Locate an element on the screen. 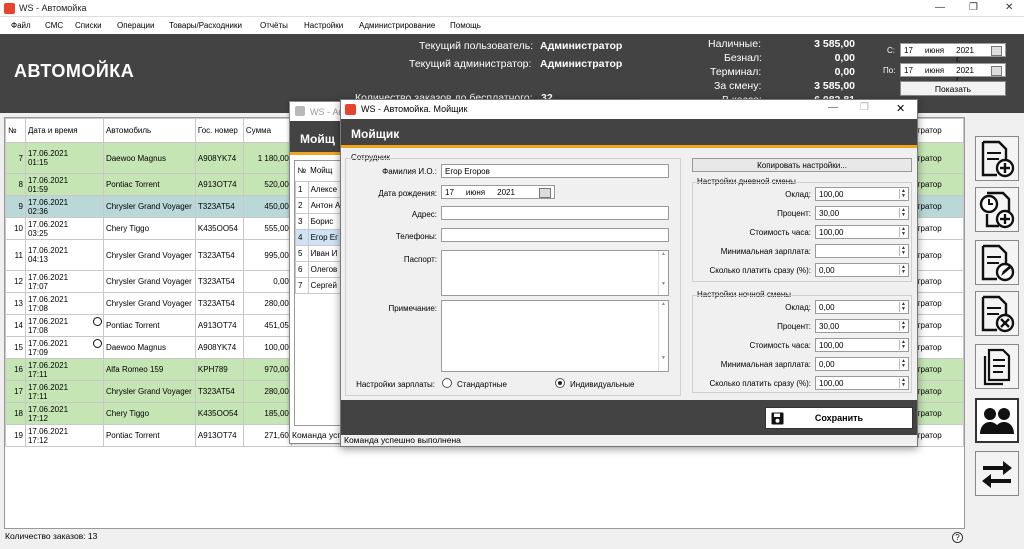 This screenshot has height=549, width=1024. night-pay_now-input: 100,00 ▲ ▼ is located at coordinates (862, 383).